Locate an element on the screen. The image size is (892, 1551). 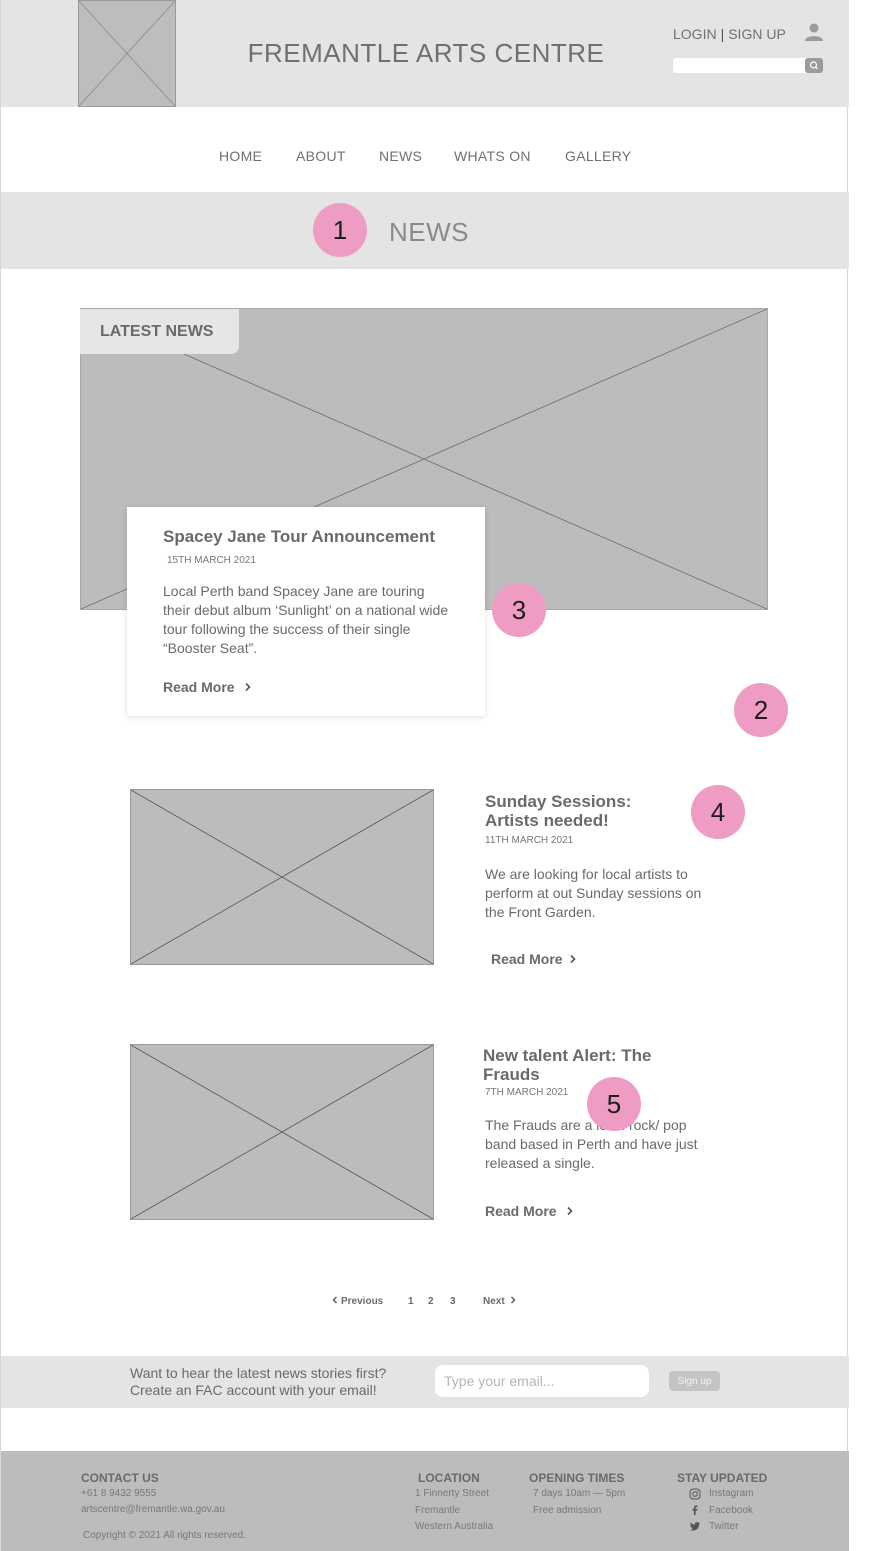
instagram-link: Instagram is located at coordinates (731, 1493).